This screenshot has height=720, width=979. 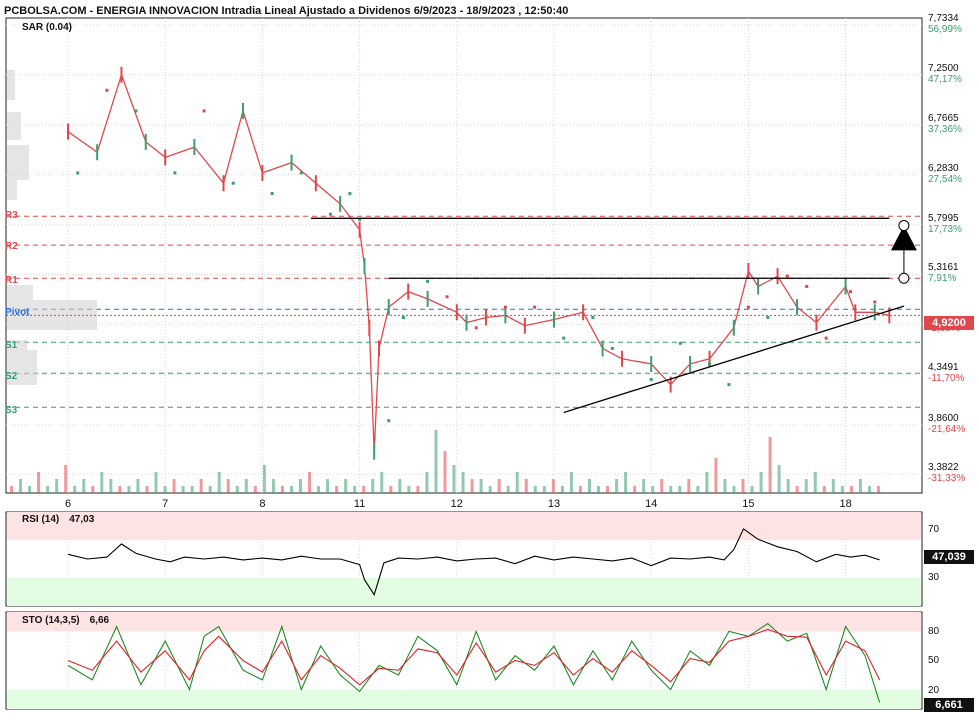 I want to click on x-tick-label: 8, so click(x=262, y=504).